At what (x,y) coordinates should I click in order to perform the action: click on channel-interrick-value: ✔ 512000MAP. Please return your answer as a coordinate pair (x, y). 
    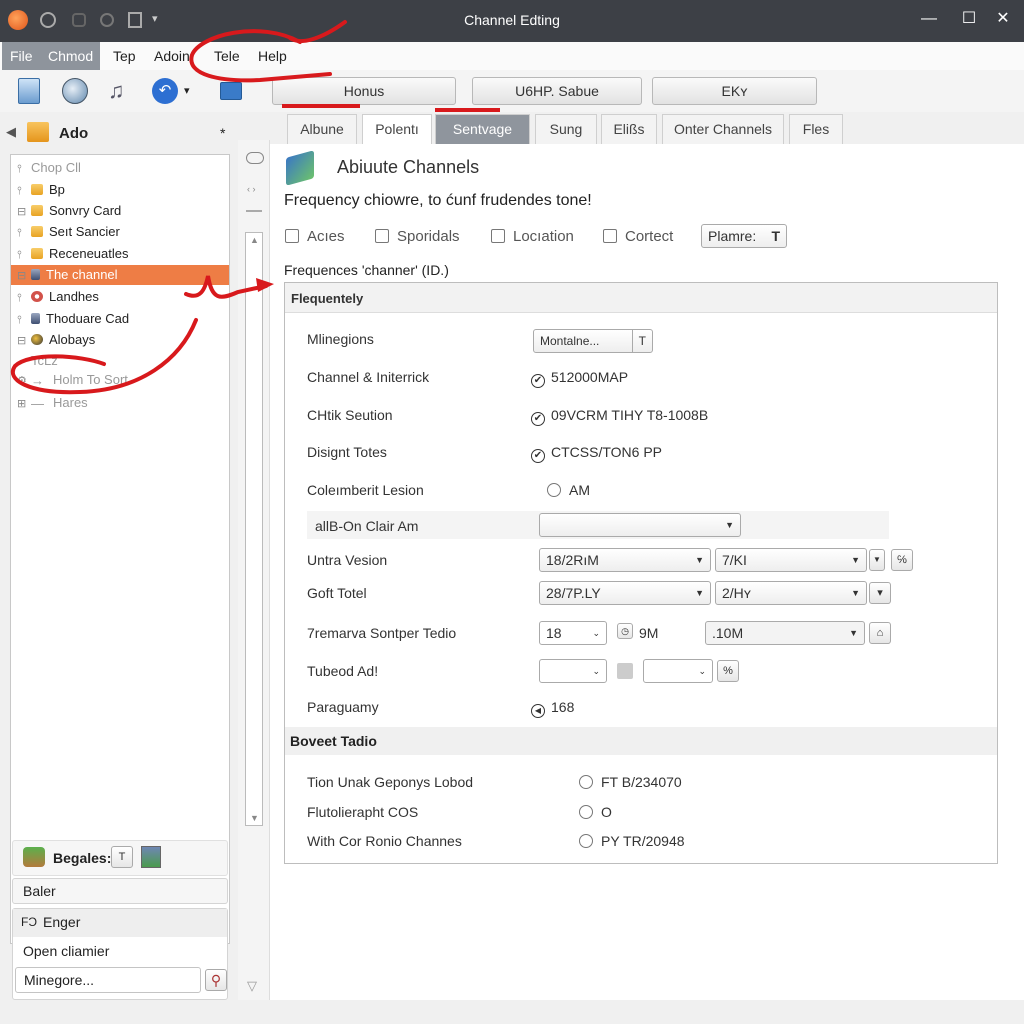
    Looking at the image, I should click on (579, 378).